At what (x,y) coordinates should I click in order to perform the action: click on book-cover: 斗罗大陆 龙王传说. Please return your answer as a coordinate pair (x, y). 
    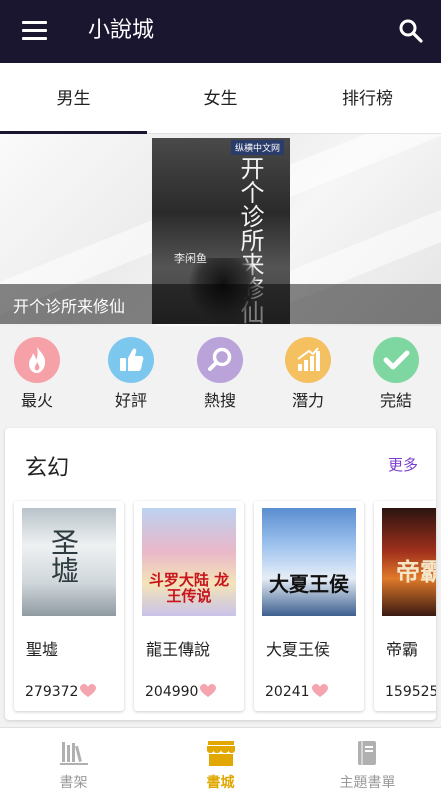
    Looking at the image, I should click on (189, 562).